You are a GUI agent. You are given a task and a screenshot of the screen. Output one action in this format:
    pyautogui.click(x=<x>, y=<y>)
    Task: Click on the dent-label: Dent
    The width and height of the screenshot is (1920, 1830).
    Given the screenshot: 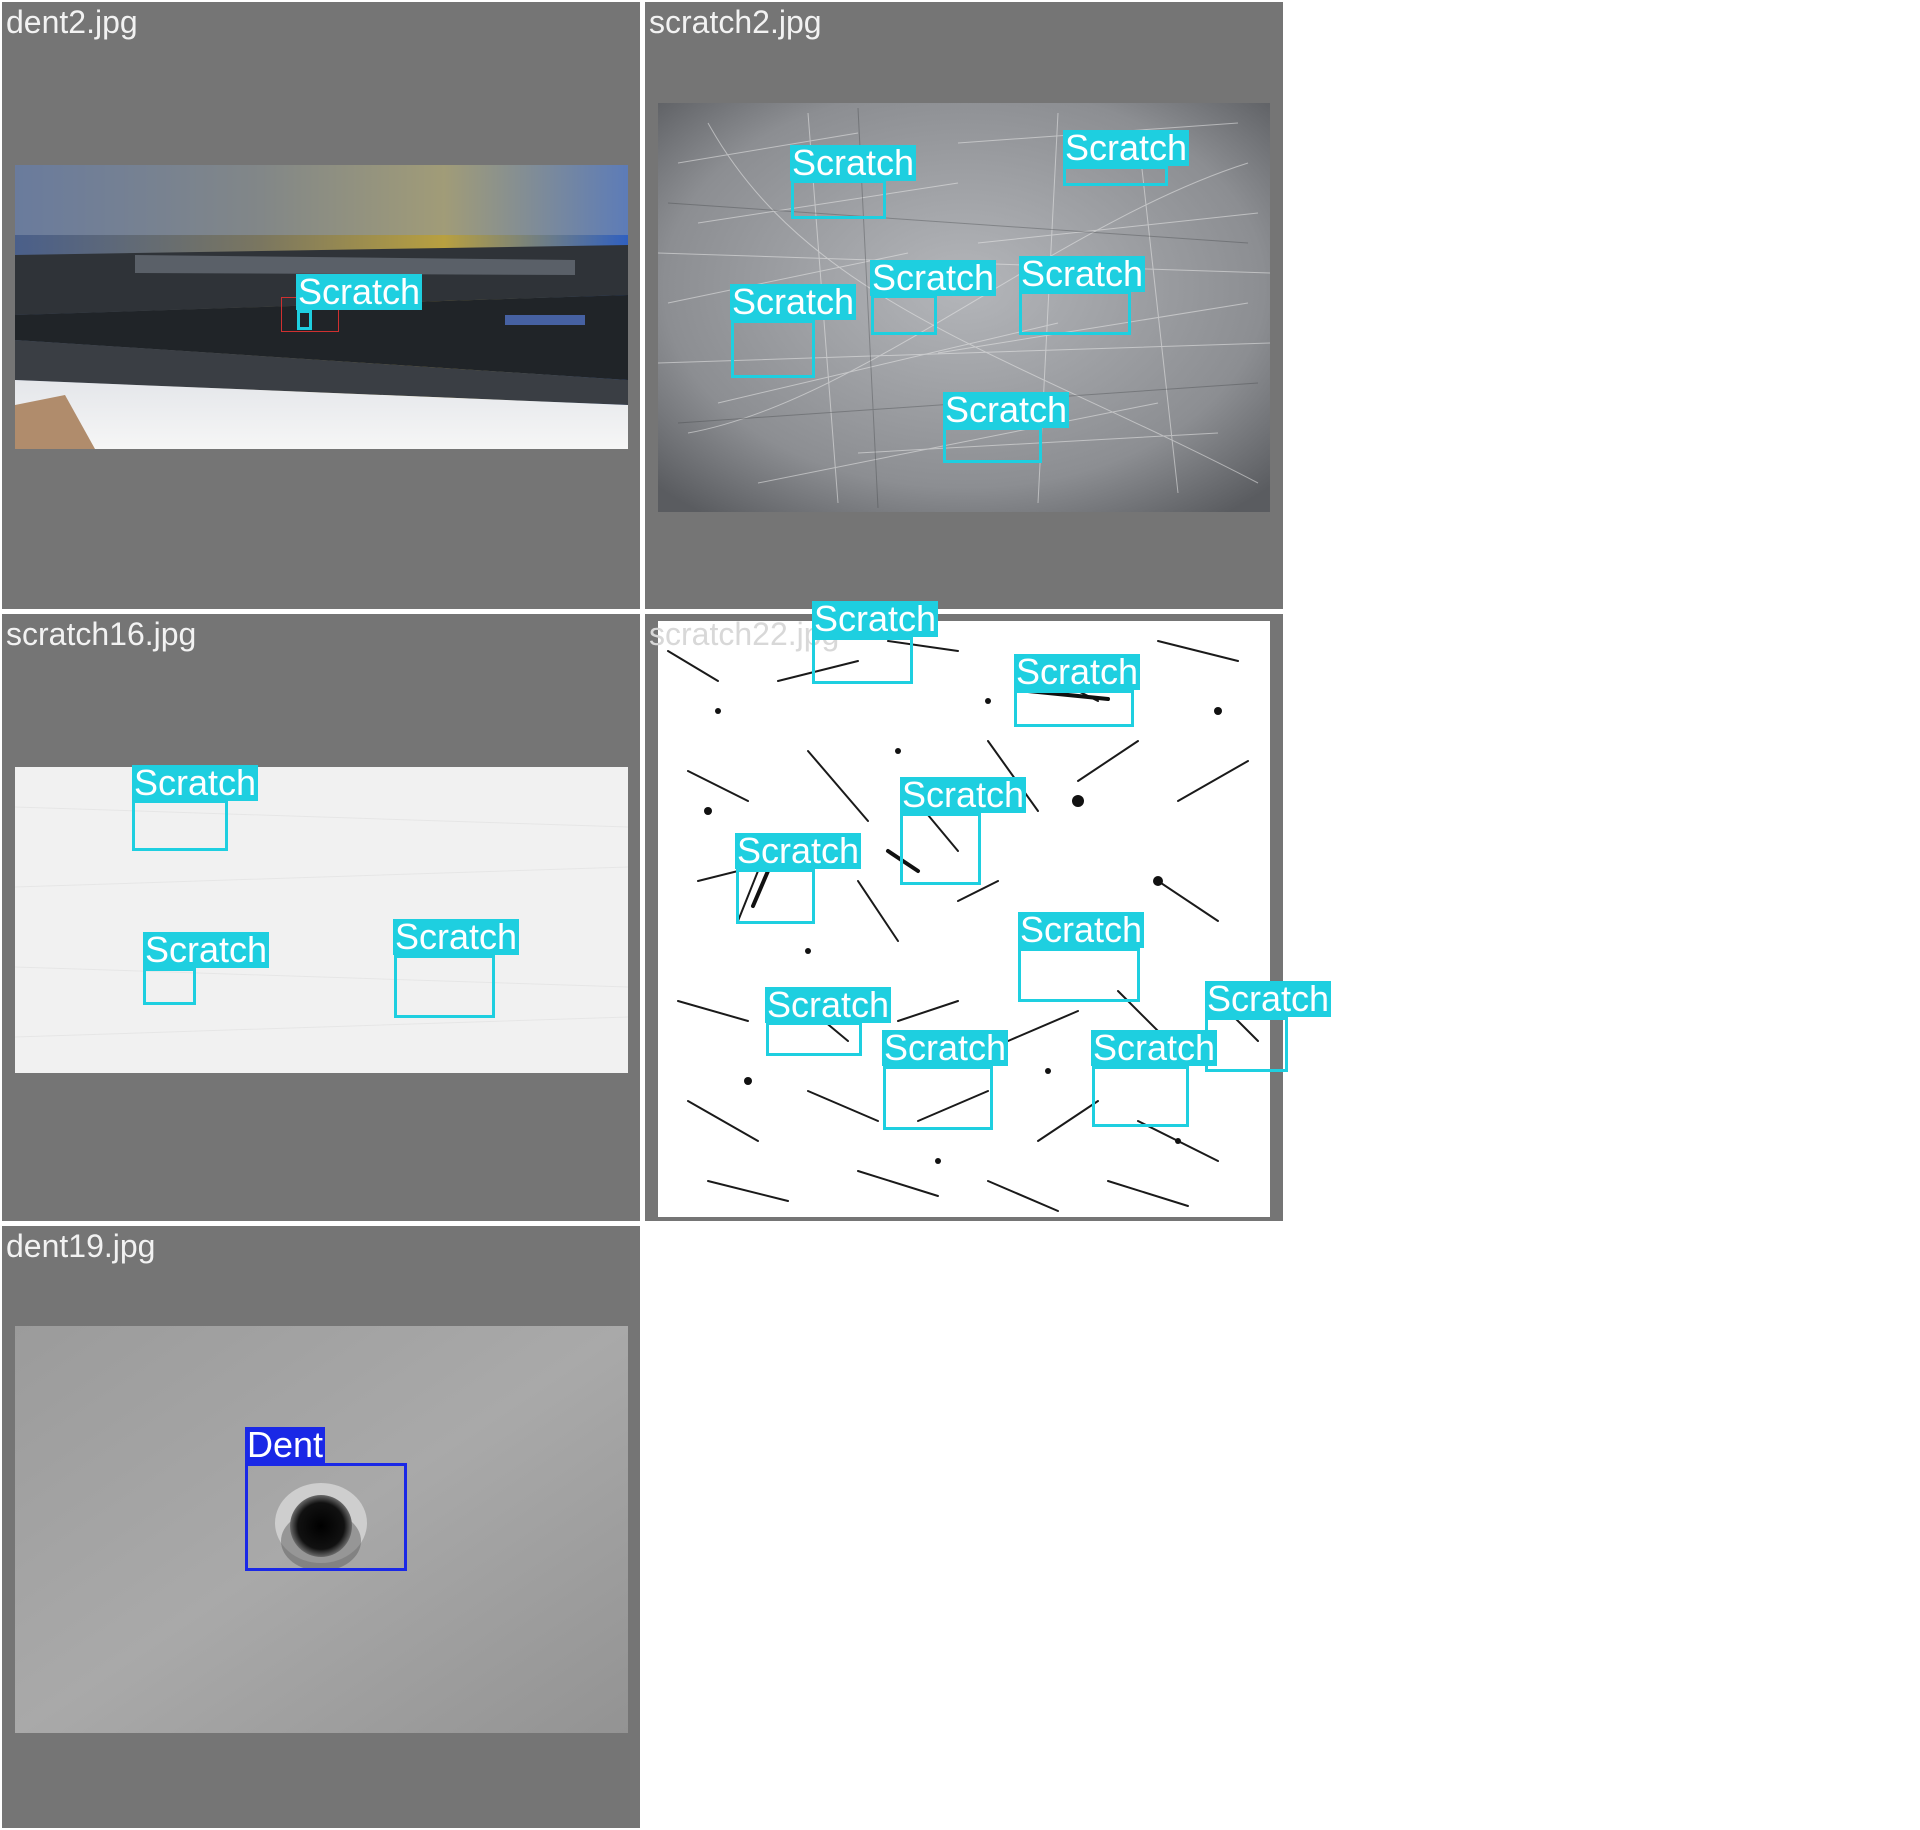 What is the action you would take?
    pyautogui.click(x=285, y=1444)
    